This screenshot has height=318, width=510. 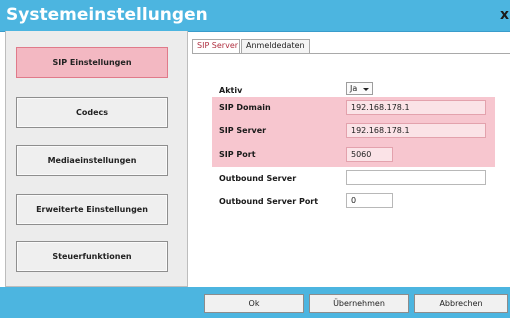 I want to click on chevron-down-icon, so click(x=366, y=89).